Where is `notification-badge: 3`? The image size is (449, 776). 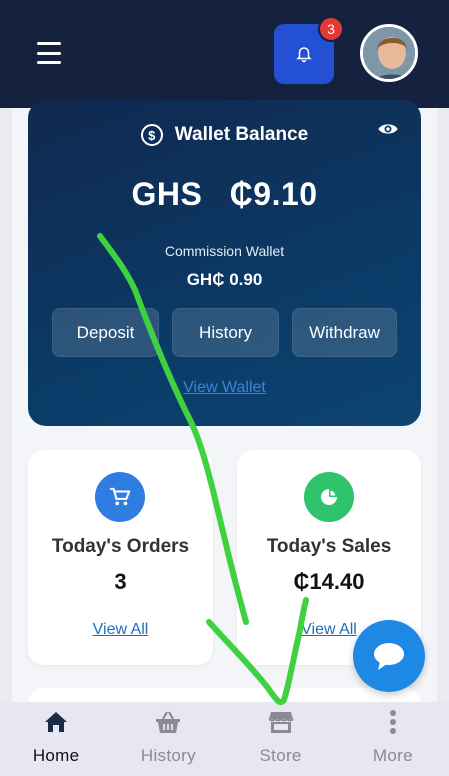
notification-badge: 3 is located at coordinates (331, 29).